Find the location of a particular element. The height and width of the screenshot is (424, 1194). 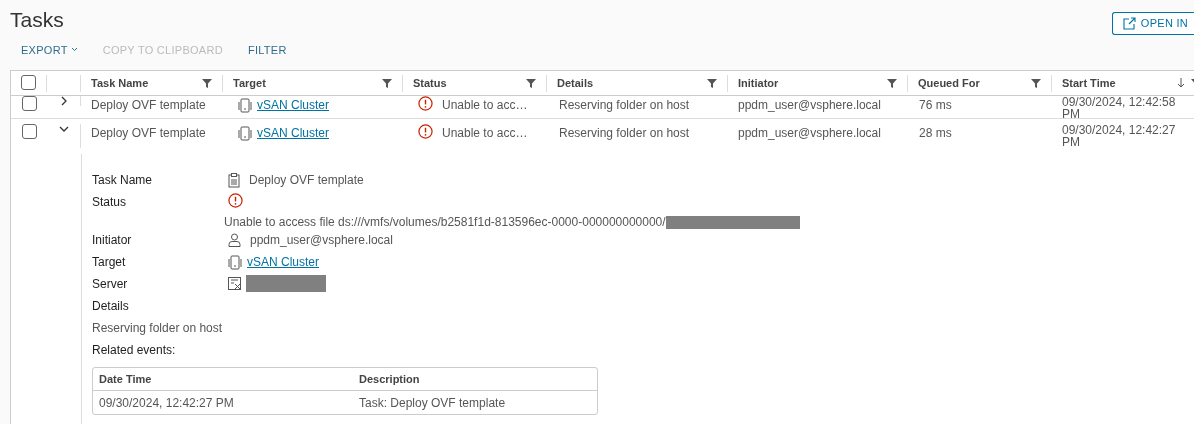

table-cell-text: 09/30/2024, 12:42:27 PM is located at coordinates (167, 403).